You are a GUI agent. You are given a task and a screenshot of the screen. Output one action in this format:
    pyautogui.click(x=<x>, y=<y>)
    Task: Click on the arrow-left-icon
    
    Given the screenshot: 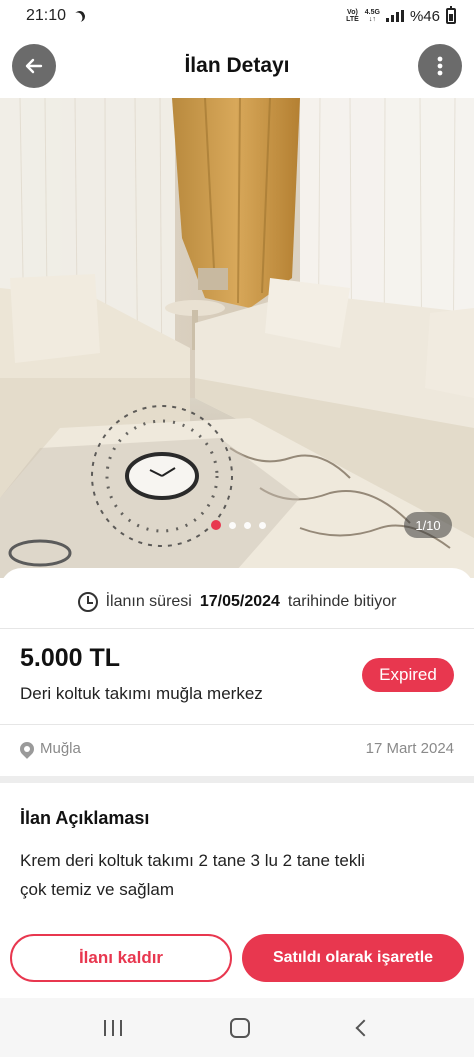 What is the action you would take?
    pyautogui.click(x=34, y=66)
    